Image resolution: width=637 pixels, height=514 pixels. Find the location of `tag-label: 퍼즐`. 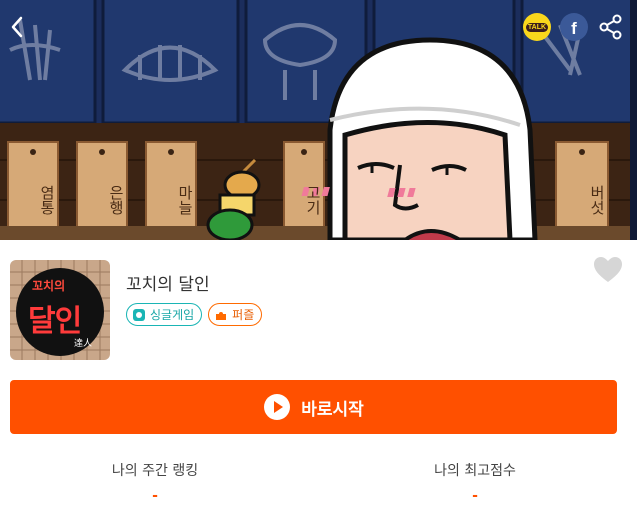

tag-label: 퍼즐 is located at coordinates (243, 315).